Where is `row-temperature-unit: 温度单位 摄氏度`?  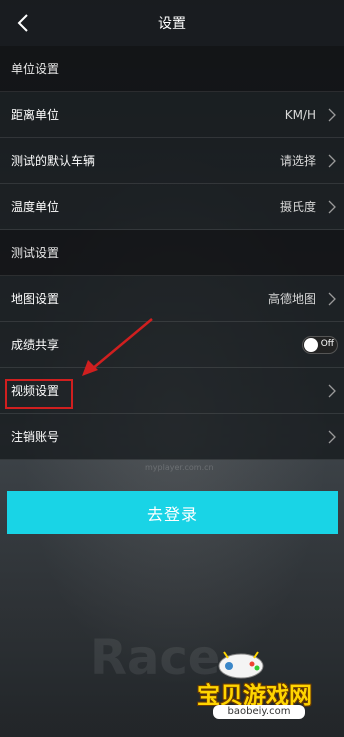
row-temperature-unit: 温度单位 摄氏度 is located at coordinates (172, 207).